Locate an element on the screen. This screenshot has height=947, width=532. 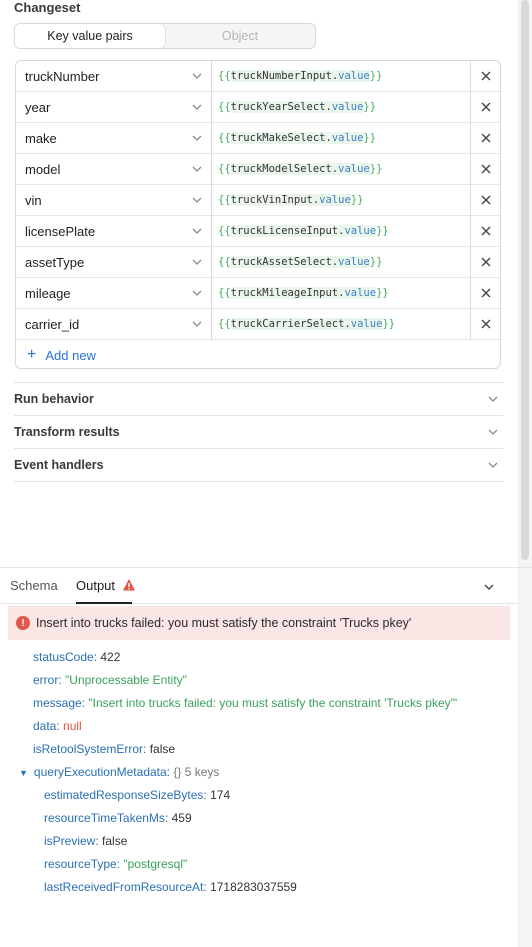
kv-row: truckNumber {{ truckNumberInput. value }} is located at coordinates (258, 76).